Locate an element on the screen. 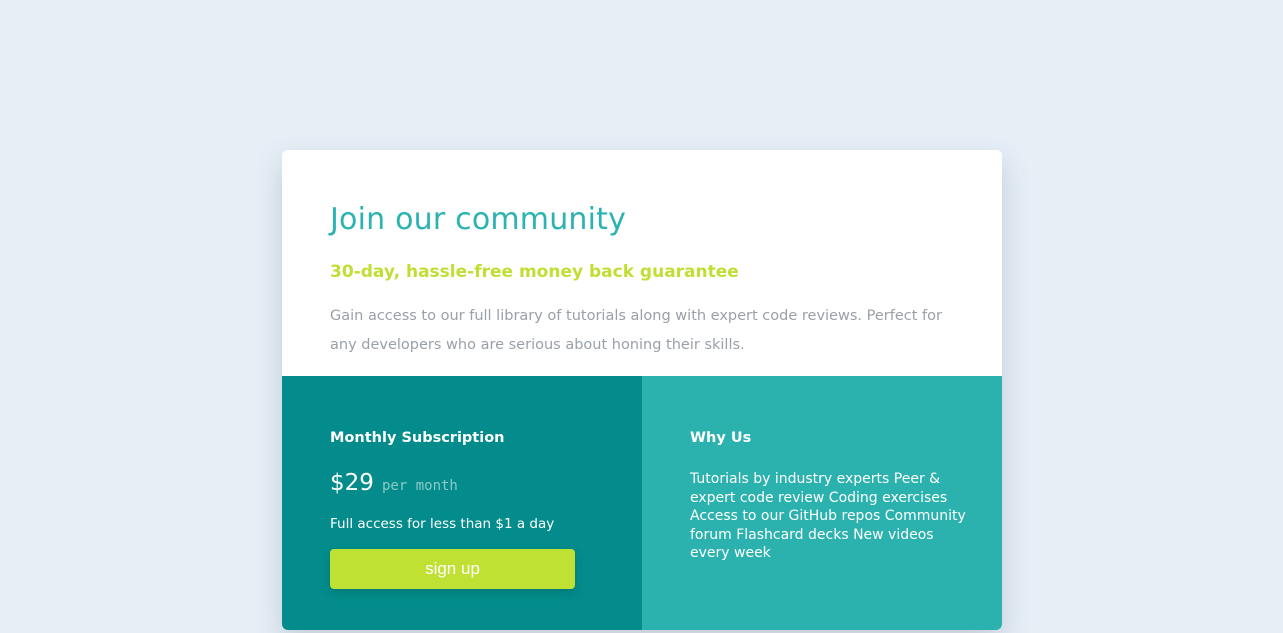 The image size is (1283, 633). price-note: Full access for less than $1 a day is located at coordinates (442, 524).